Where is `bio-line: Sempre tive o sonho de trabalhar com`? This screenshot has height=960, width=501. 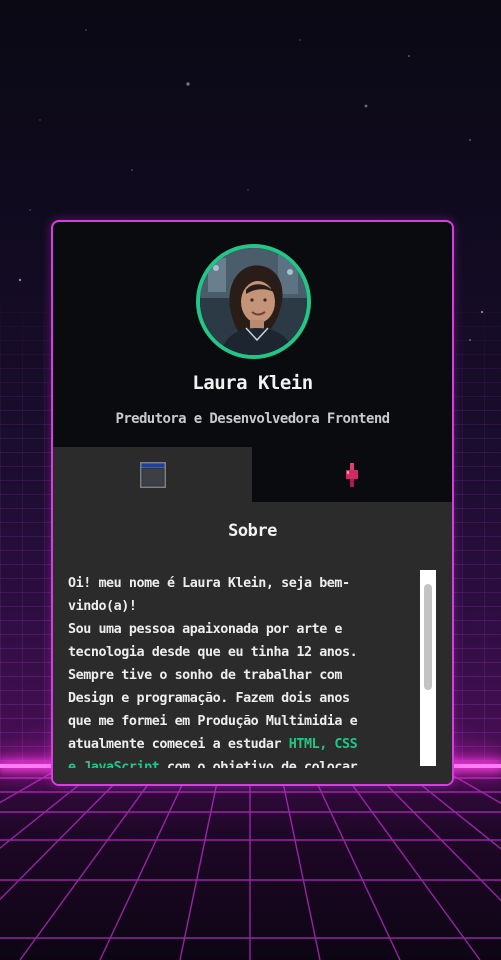
bio-line: Sempre tive o sonho de trabalhar com is located at coordinates (205, 675).